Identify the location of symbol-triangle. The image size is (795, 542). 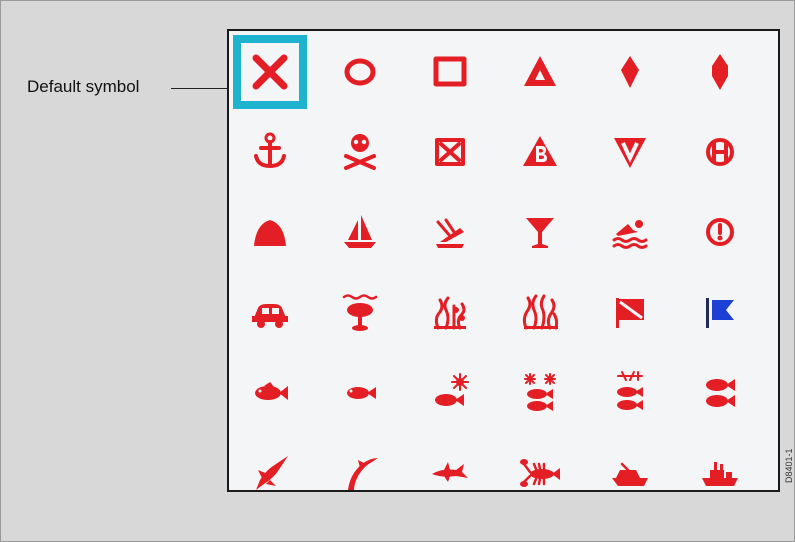
(540, 72).